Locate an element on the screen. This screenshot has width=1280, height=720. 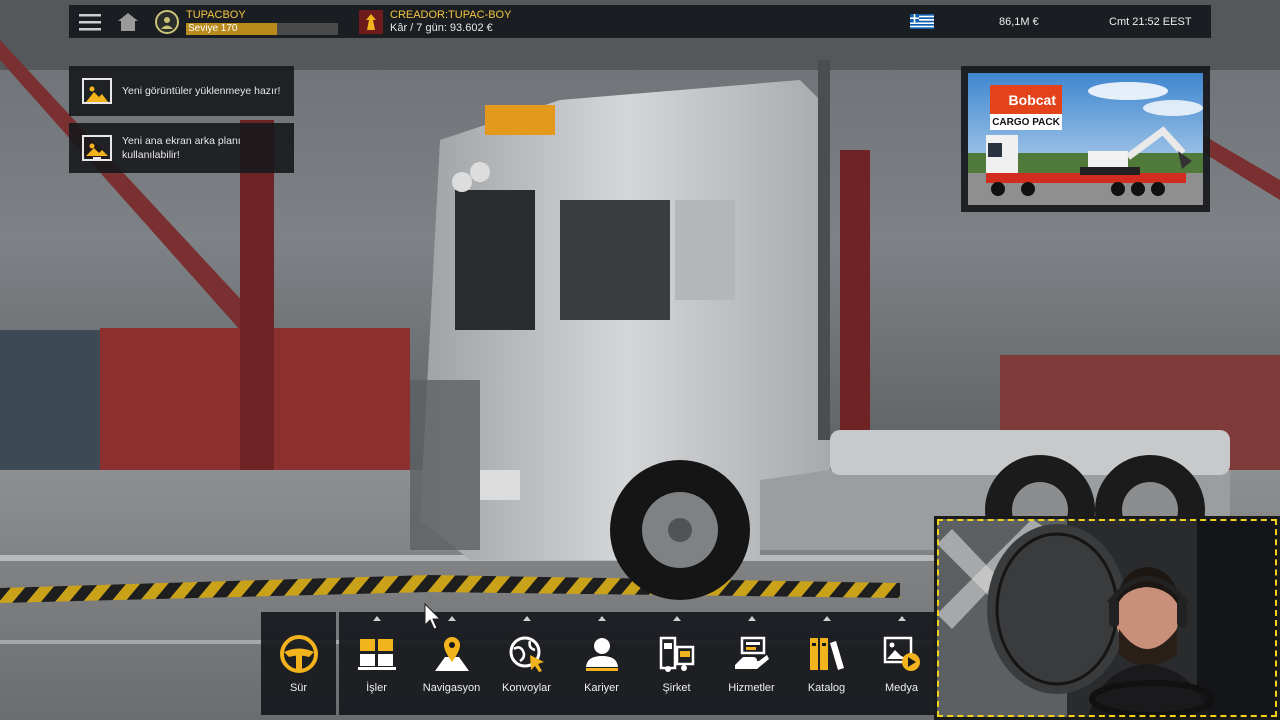
nav-label: Hizmetler is located at coordinates (751, 688).